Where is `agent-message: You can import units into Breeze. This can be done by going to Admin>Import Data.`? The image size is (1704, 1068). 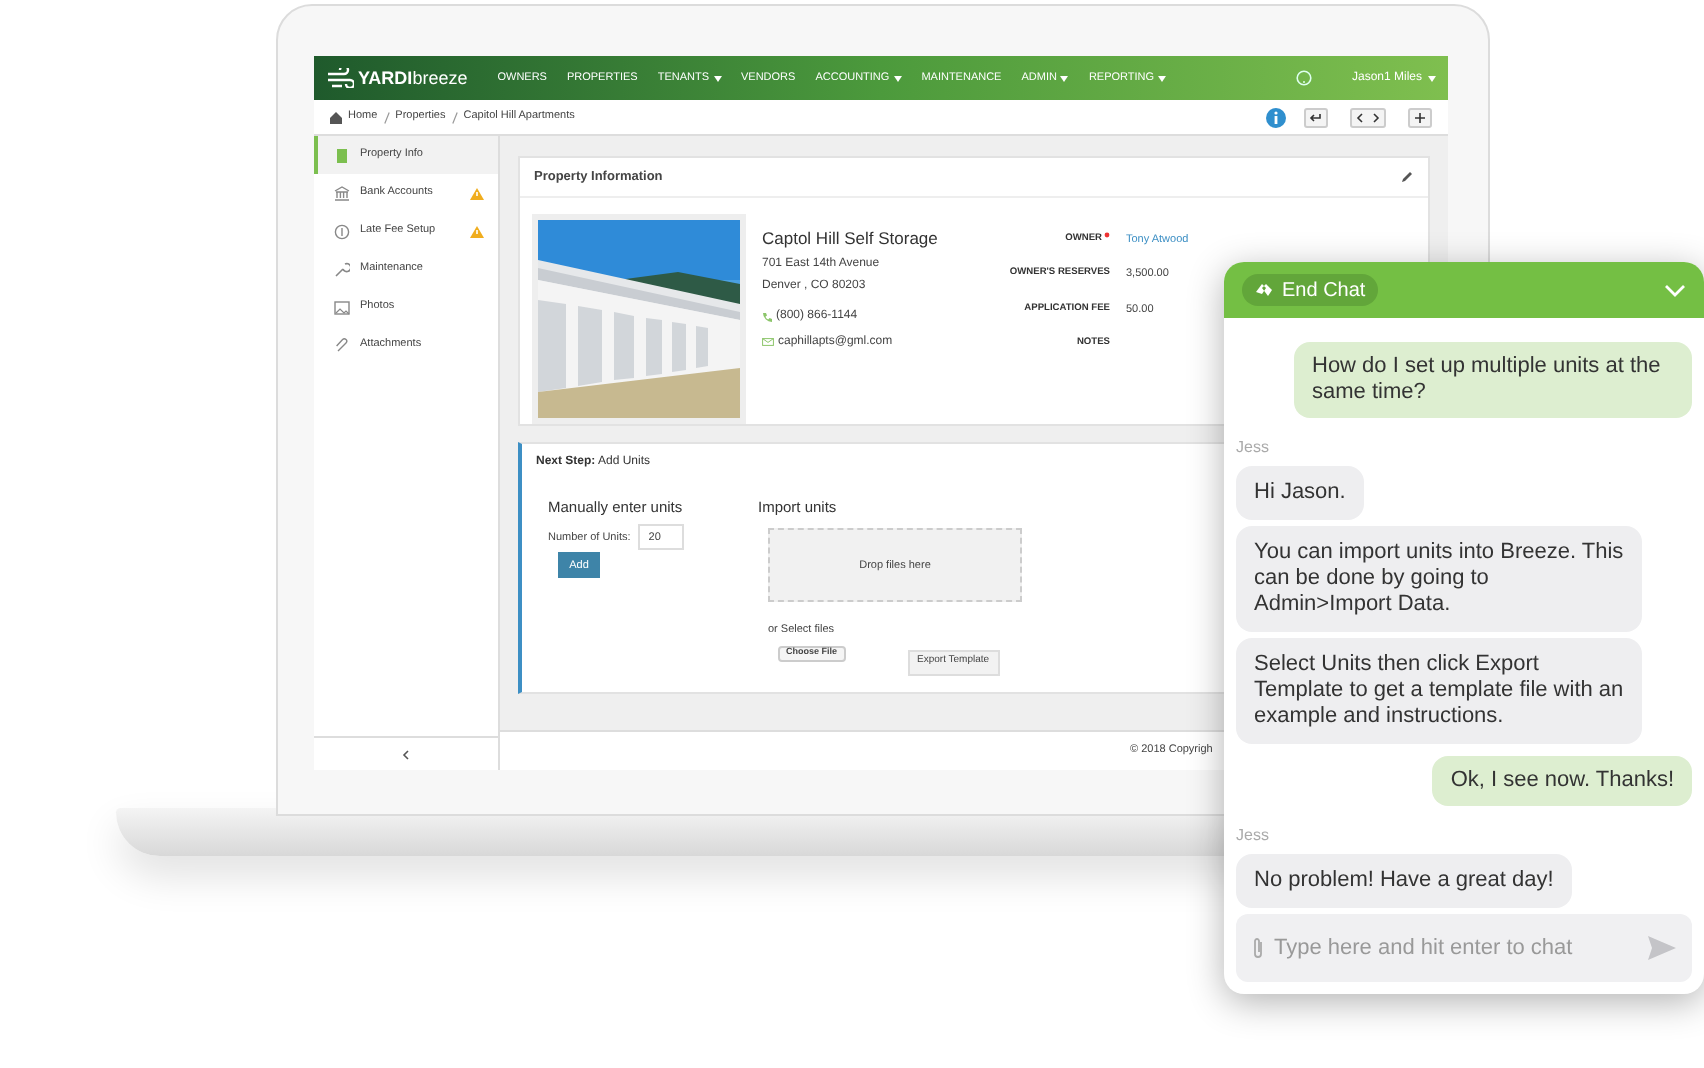
agent-message: You can import units into Breeze. This can be done by going to Admin>Import Data. is located at coordinates (1439, 579).